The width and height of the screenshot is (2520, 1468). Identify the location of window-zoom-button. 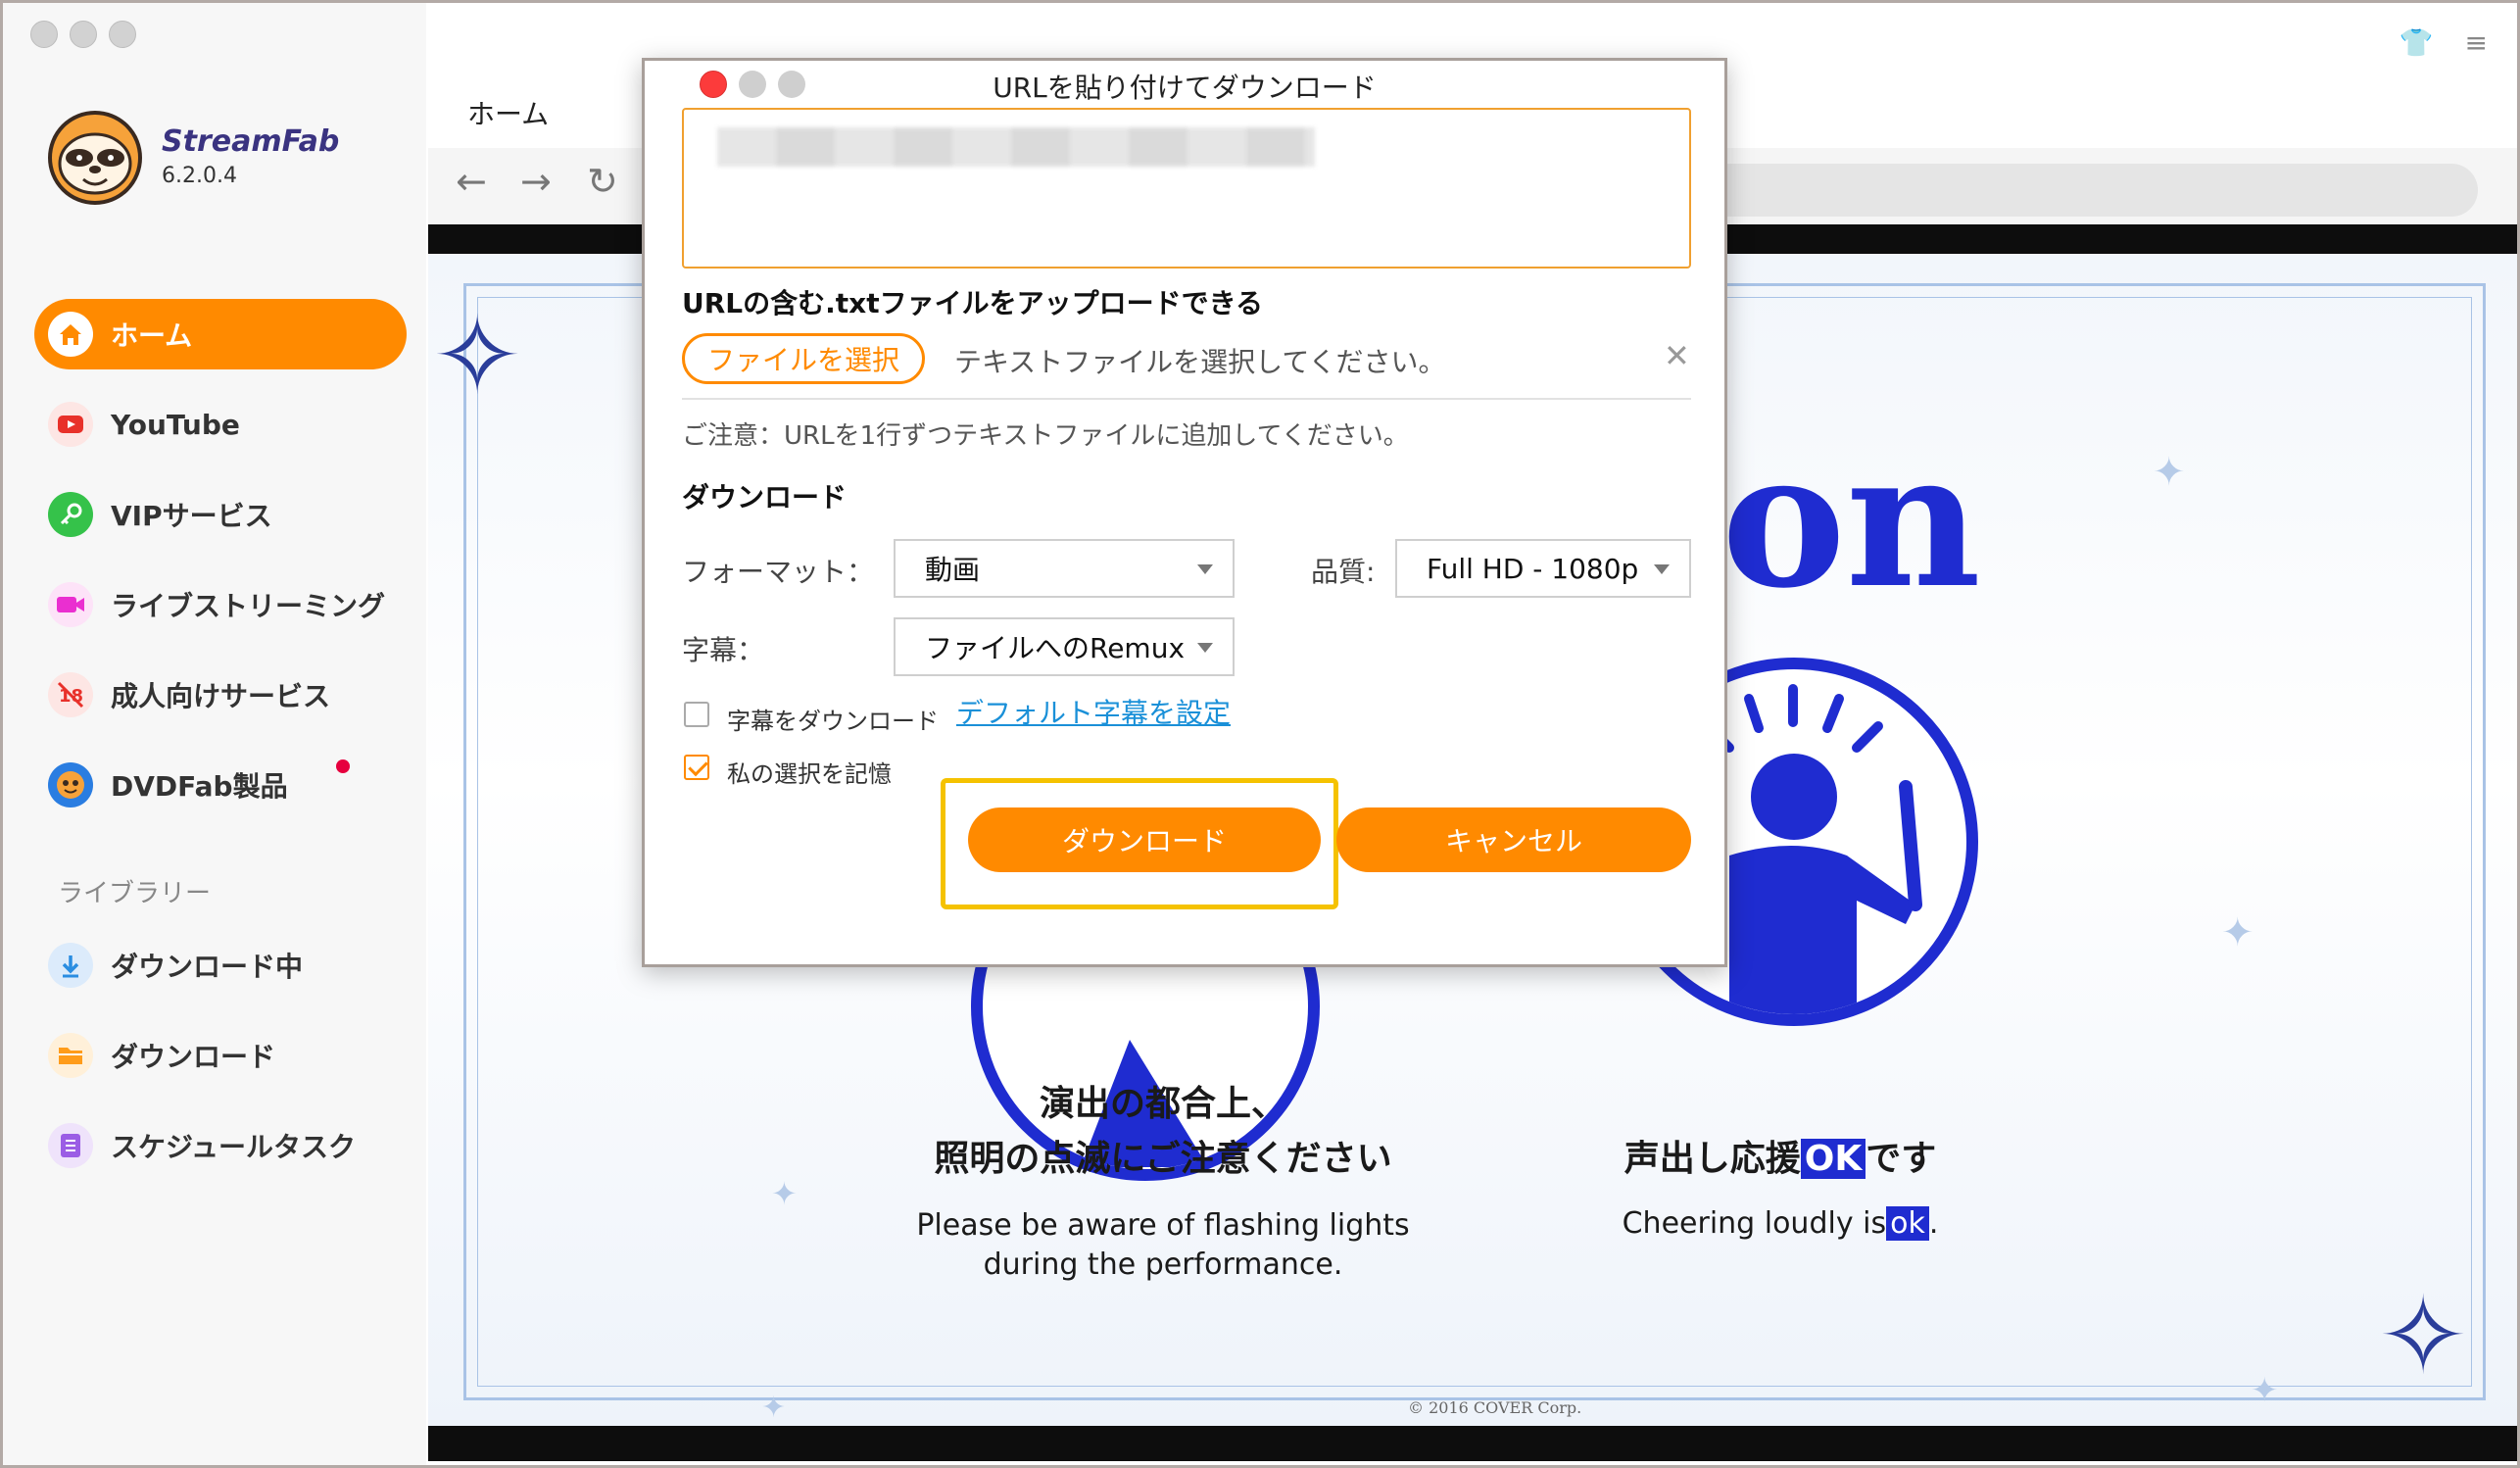
(122, 34).